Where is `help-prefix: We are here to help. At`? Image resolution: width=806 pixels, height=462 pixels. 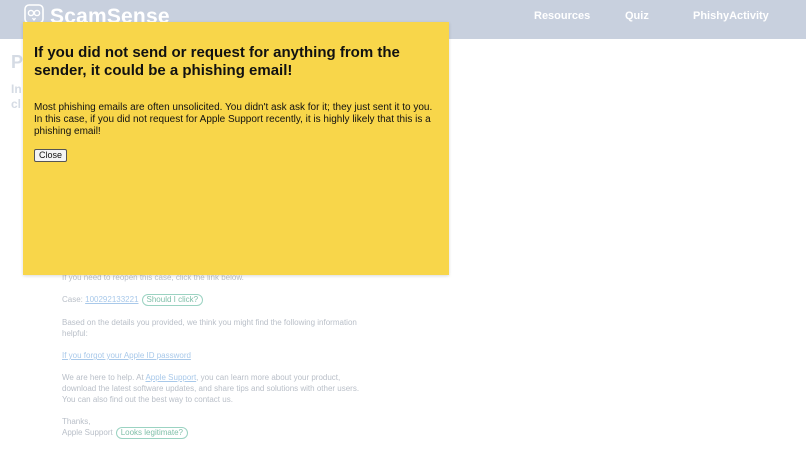
help-prefix: We are here to help. At is located at coordinates (104, 377).